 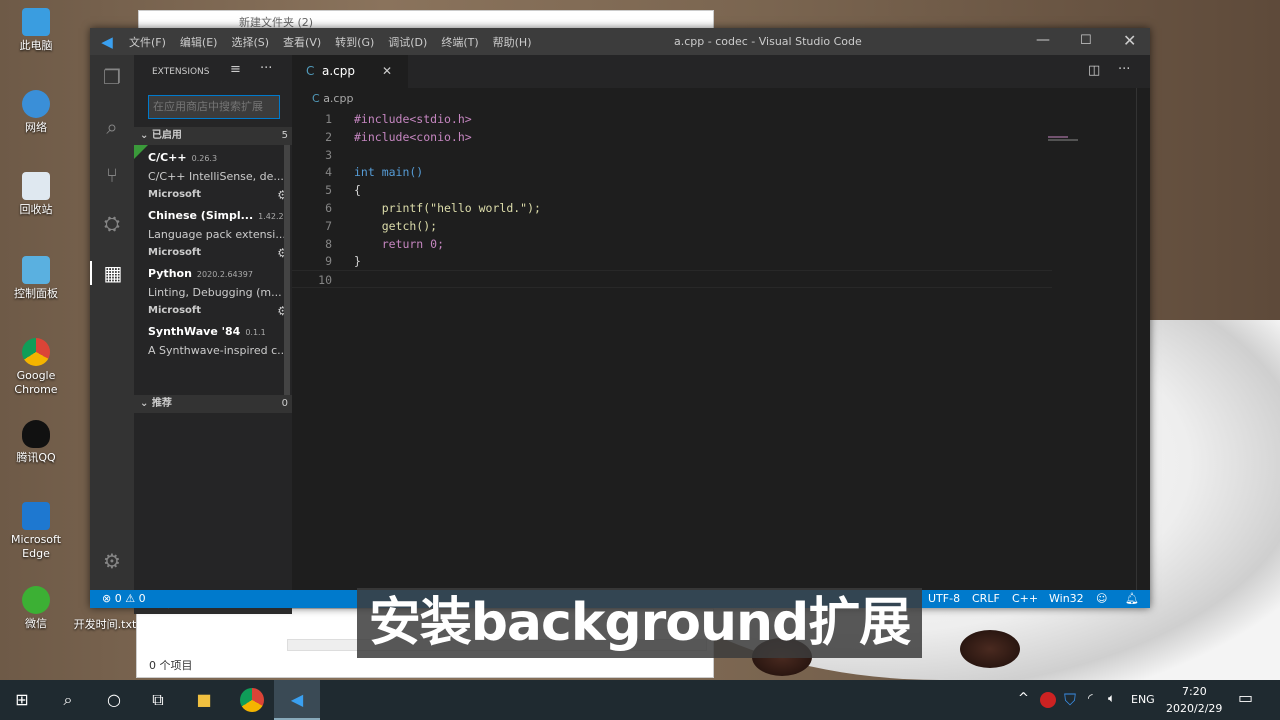 What do you see at coordinates (1194, 691) in the screenshot?
I see `clock-time: 7:20` at bounding box center [1194, 691].